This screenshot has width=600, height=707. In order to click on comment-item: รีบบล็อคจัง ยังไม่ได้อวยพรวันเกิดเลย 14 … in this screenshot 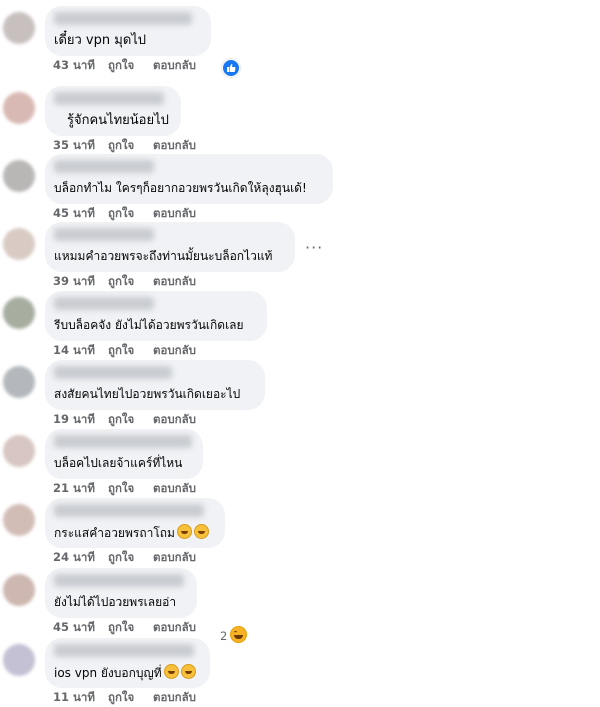, I will do `click(300, 325)`.